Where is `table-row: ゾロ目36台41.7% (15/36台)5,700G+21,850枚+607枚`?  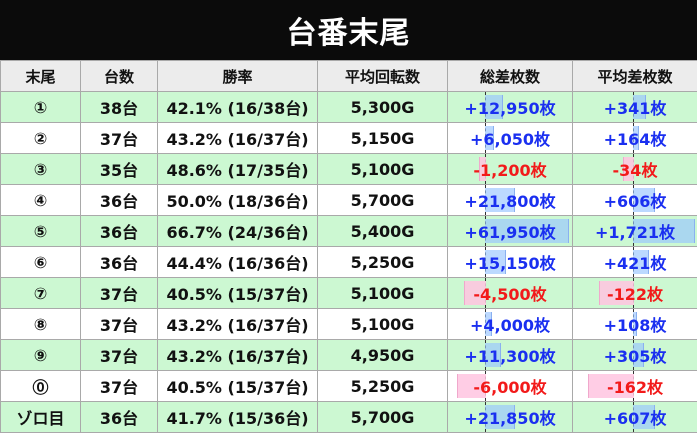 table-row: ゾロ目36台41.7% (15/36台)5,700G+21,850枚+607枚 is located at coordinates (349, 417).